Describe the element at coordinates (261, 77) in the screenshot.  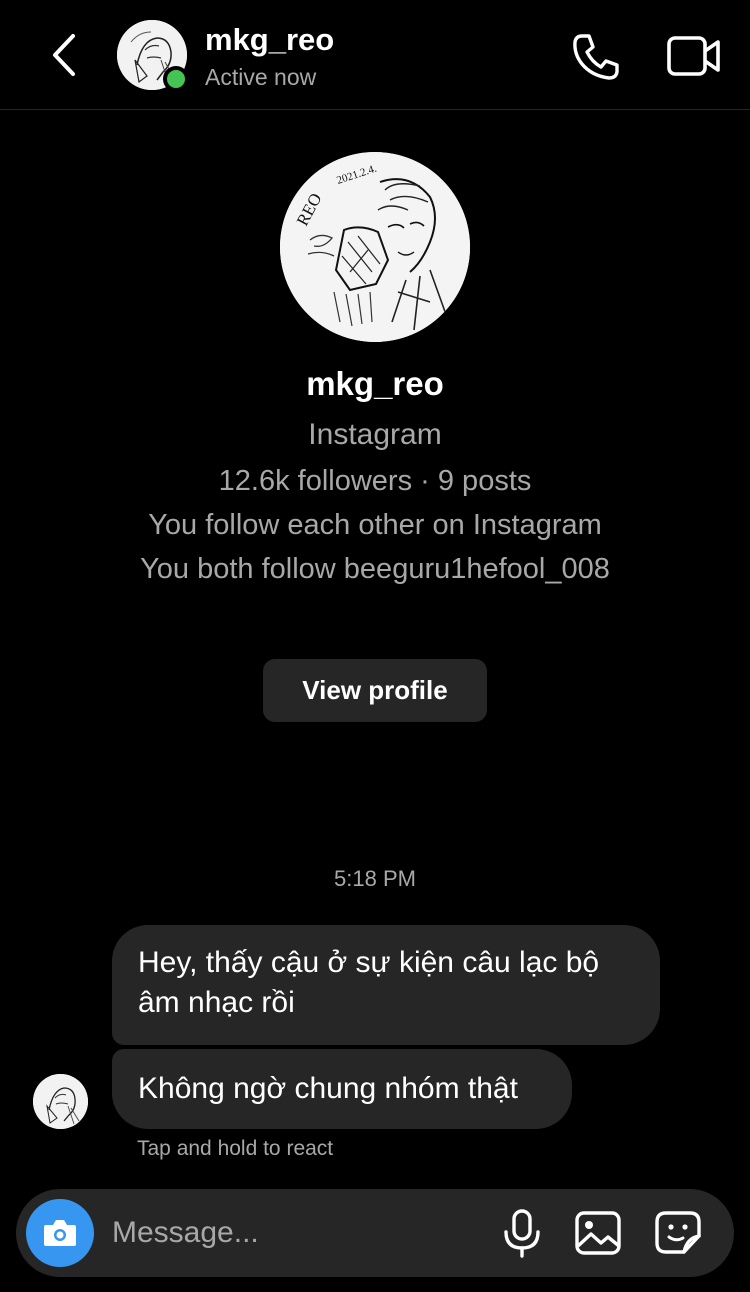
I see `header-status: Active now` at that location.